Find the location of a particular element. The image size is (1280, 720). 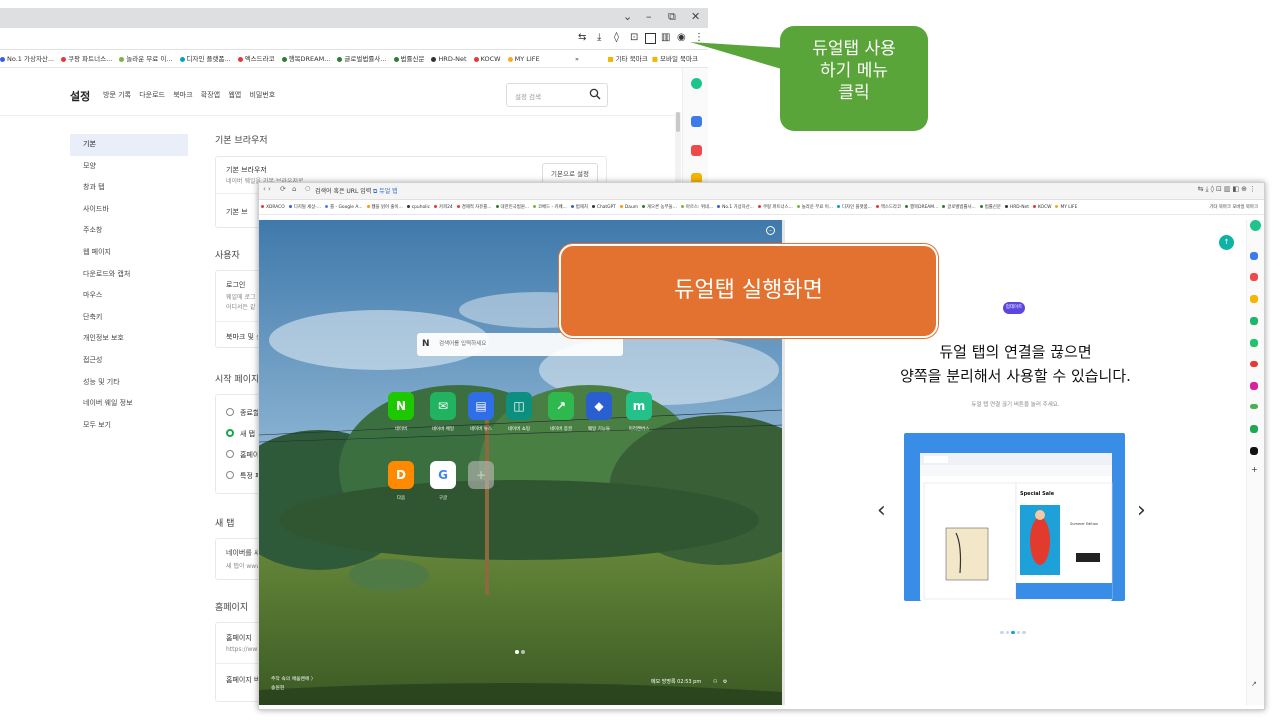

tiktok-icon is located at coordinates (1254, 451).